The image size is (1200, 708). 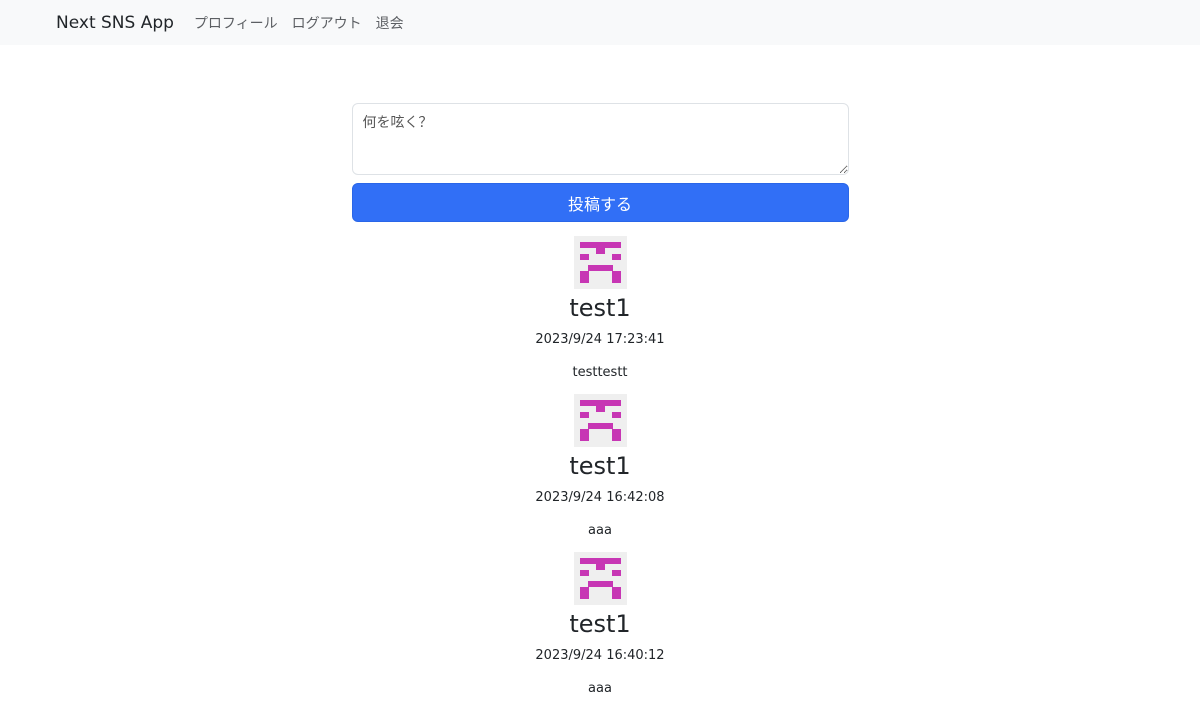 I want to click on nav-link-profile: プロフィール, so click(x=236, y=23).